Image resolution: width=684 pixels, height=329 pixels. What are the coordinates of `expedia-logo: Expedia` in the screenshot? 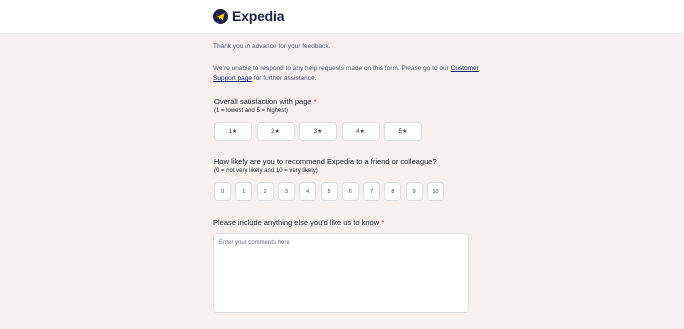 It's located at (248, 16).